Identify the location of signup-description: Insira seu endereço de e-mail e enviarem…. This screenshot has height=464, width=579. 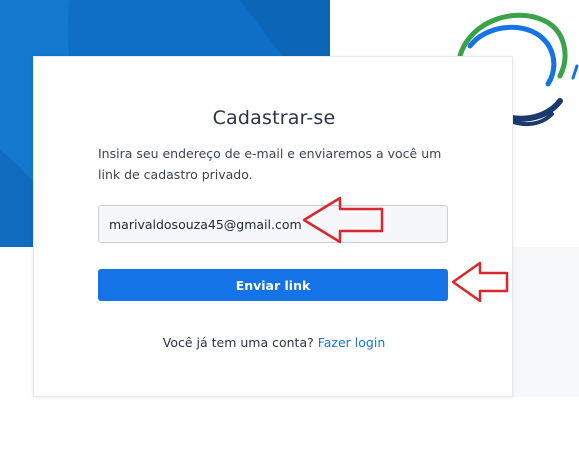
(270, 164).